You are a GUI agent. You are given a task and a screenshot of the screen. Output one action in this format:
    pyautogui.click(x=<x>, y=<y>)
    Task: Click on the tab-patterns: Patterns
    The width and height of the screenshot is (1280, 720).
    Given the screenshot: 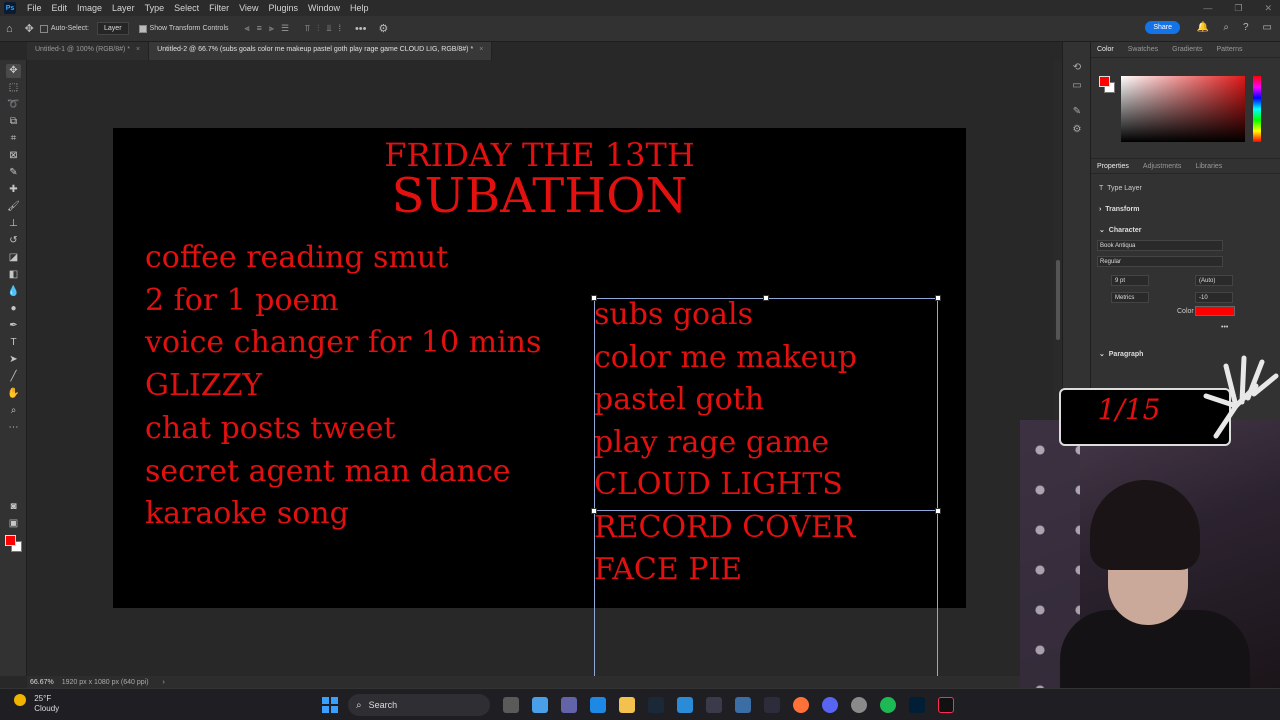 What is the action you would take?
    pyautogui.click(x=1229, y=49)
    